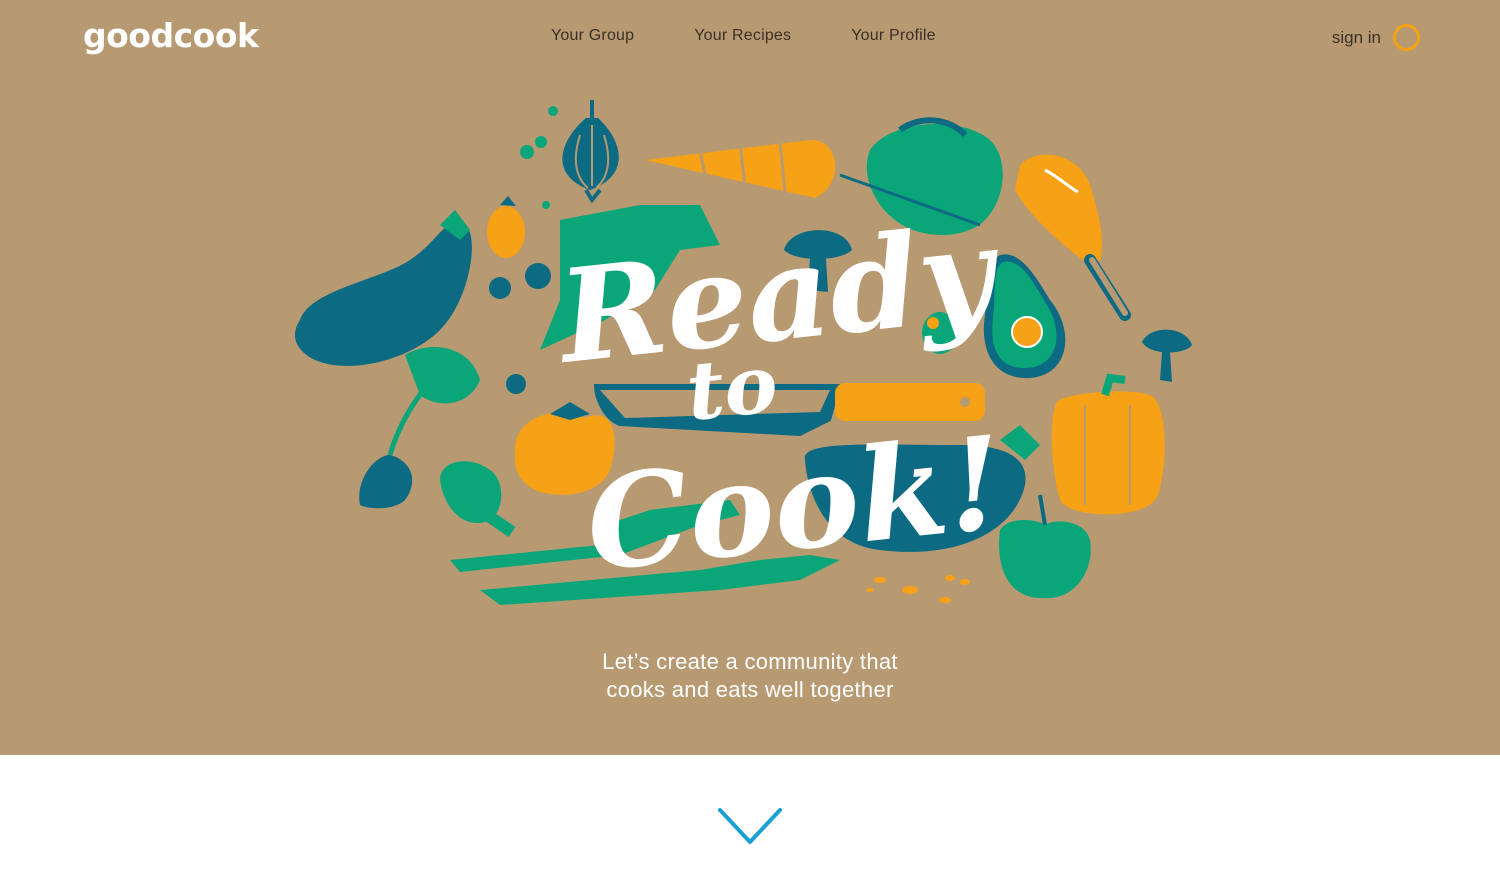 This screenshot has height=888, width=1500. I want to click on crumbs-icon, so click(918, 589).